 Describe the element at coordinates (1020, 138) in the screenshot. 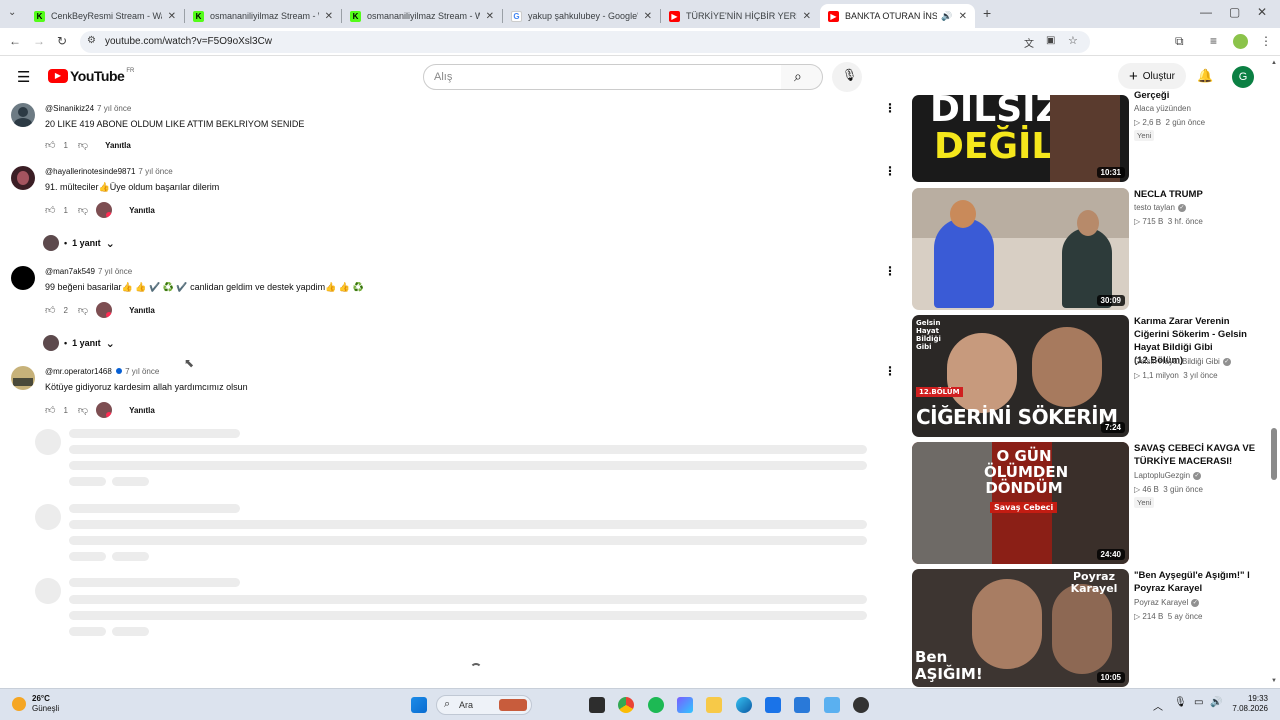

I see `video-thumbnail: DİLSİZ DEĞİL 10:31` at that location.